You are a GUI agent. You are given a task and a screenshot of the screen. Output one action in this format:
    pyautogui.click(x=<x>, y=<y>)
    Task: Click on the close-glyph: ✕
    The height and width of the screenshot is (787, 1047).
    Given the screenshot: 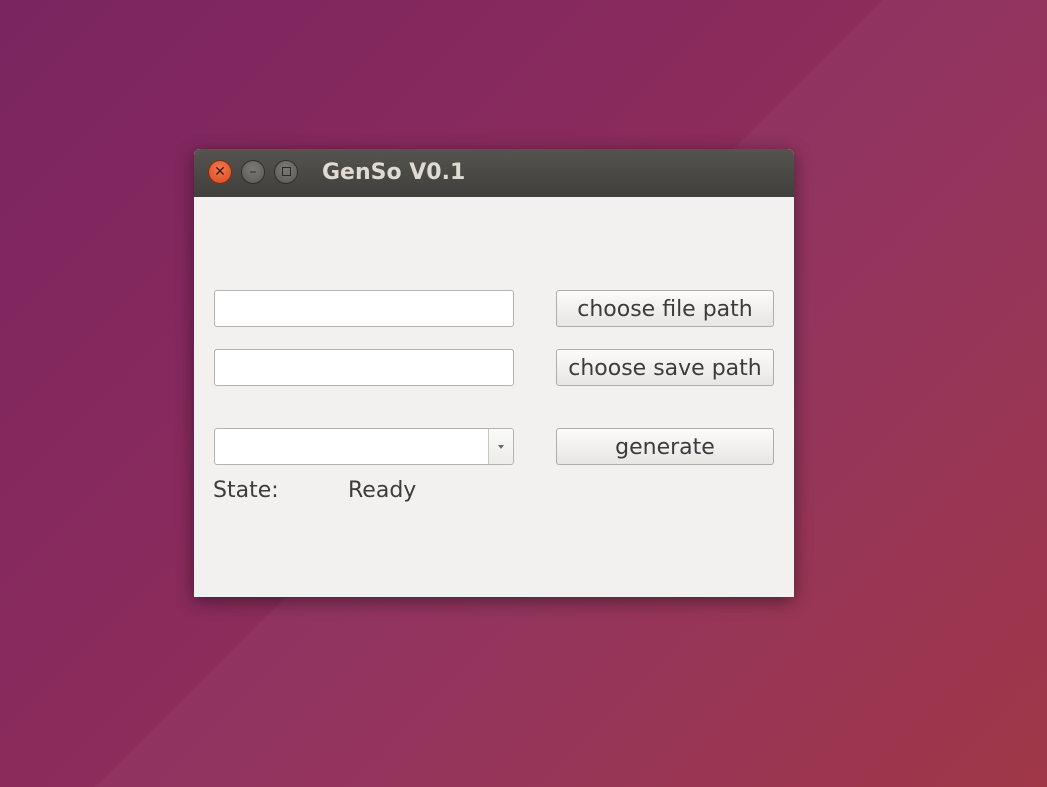 What is the action you would take?
    pyautogui.click(x=220, y=172)
    